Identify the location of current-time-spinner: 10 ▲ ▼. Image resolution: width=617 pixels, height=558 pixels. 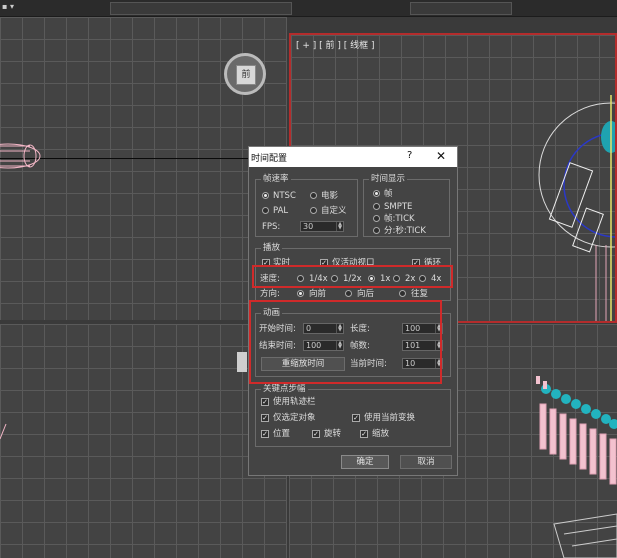
(422, 363).